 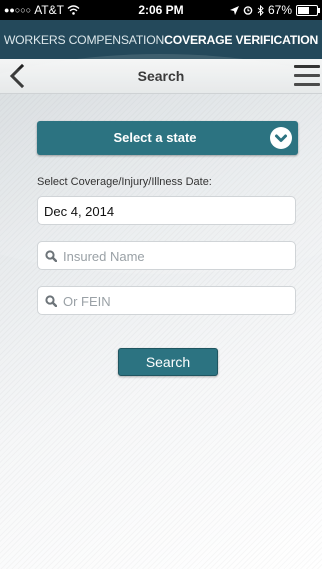 I want to click on date-field: Dec 4, 2014, so click(x=166, y=210).